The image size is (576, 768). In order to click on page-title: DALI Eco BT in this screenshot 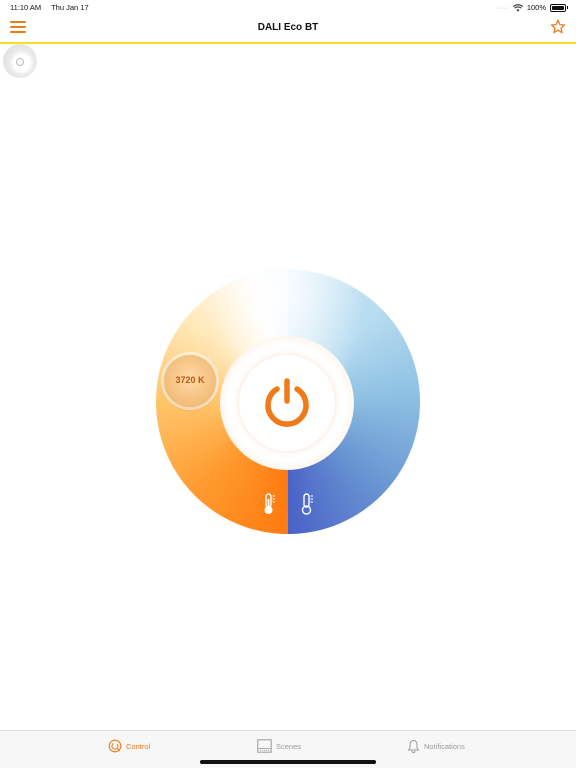, I will do `click(288, 27)`.